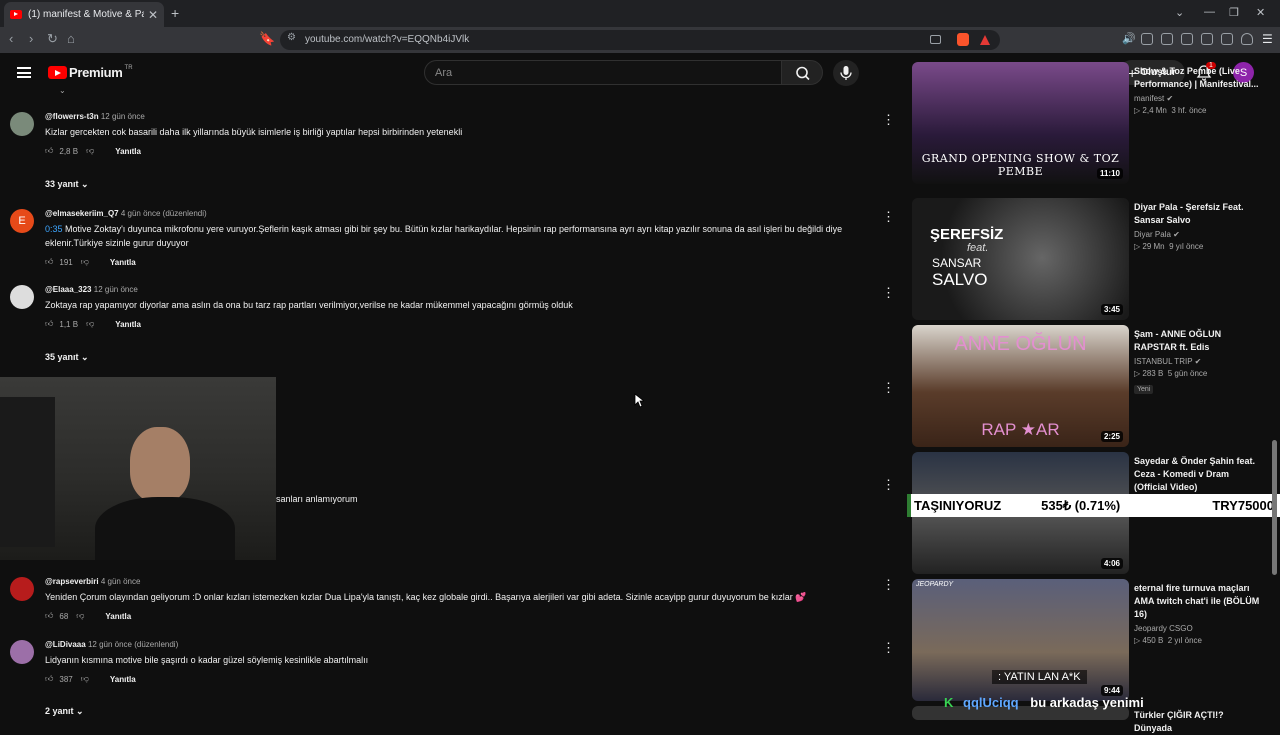 The height and width of the screenshot is (735, 1280). Describe the element at coordinates (963, 39) in the screenshot. I see `brave-shield-icon` at that location.